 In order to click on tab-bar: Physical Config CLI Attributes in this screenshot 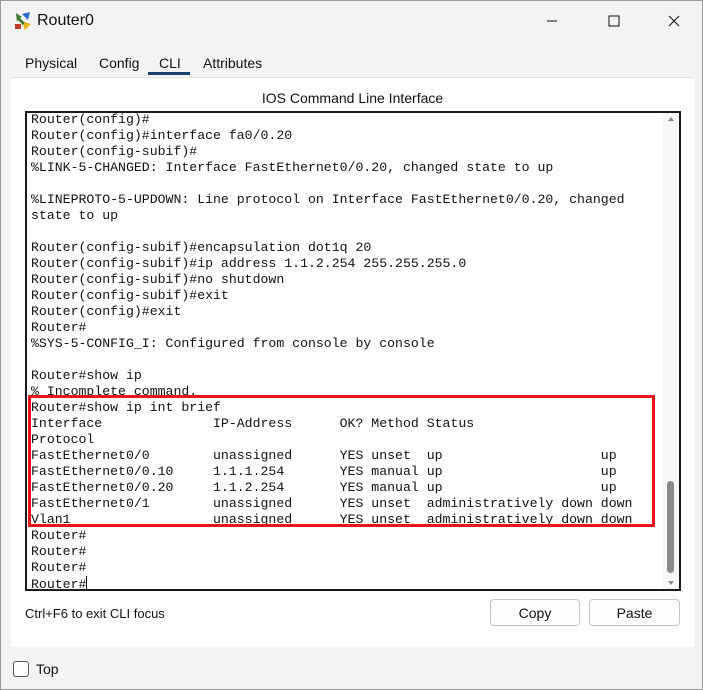, I will do `click(351, 60)`.